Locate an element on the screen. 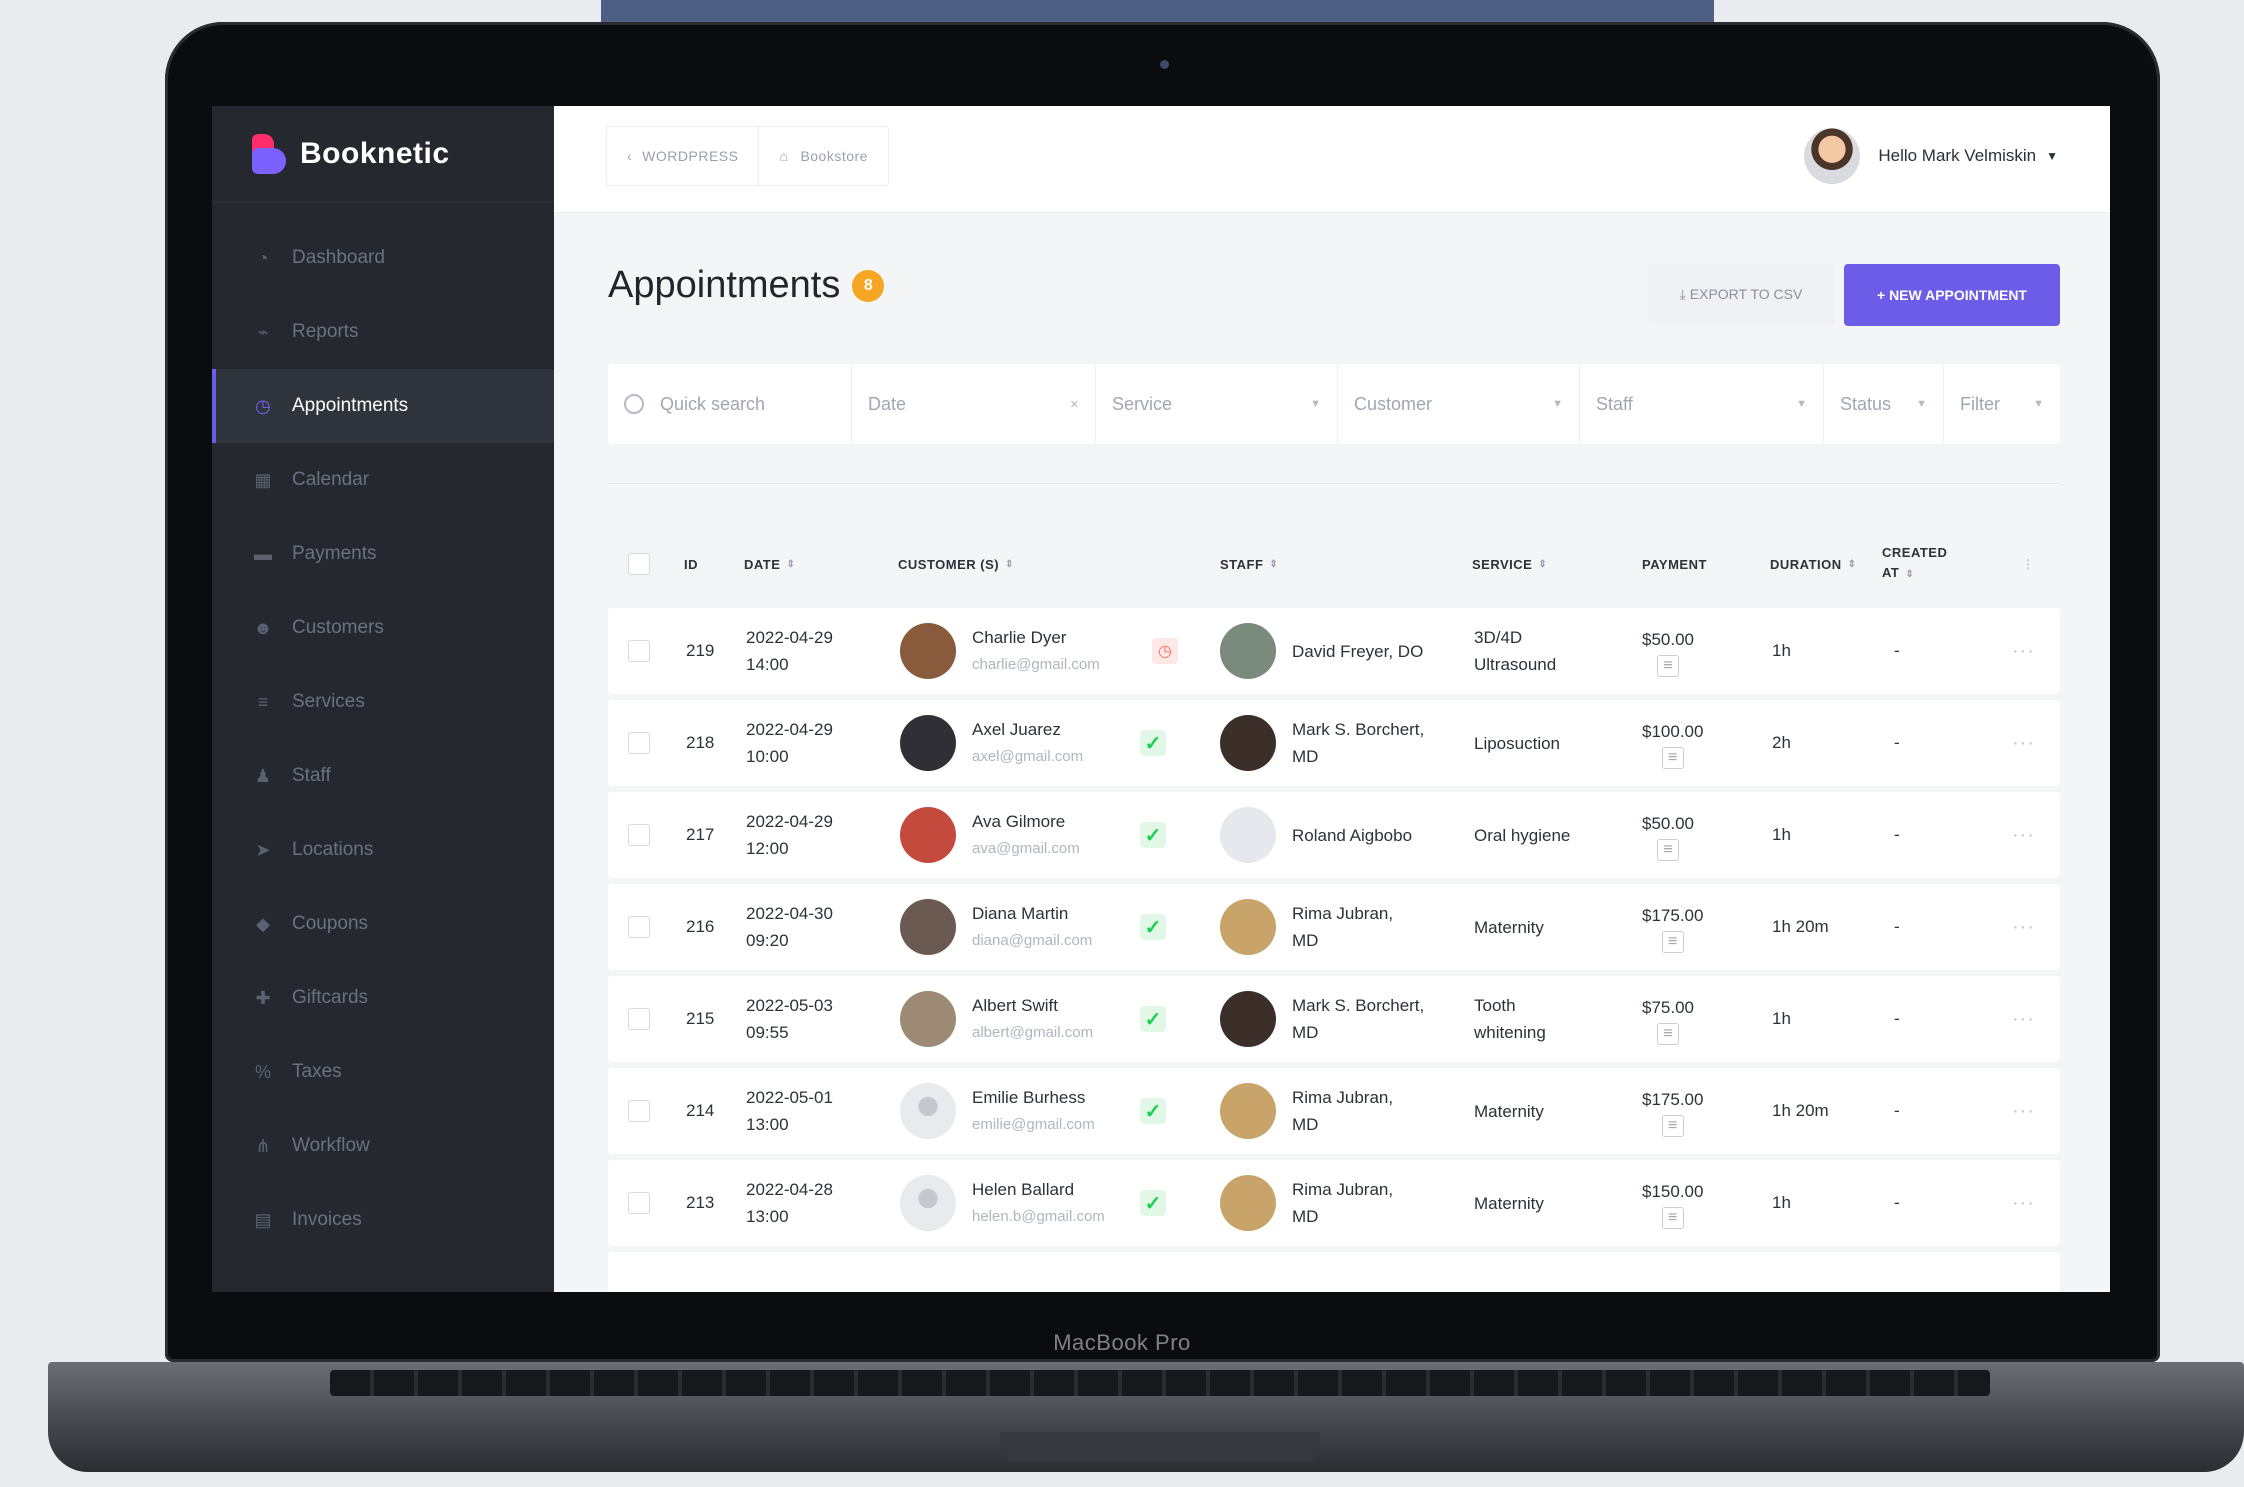 This screenshot has width=2244, height=1487. approved-status-icon: ✓ is located at coordinates (1153, 1203).